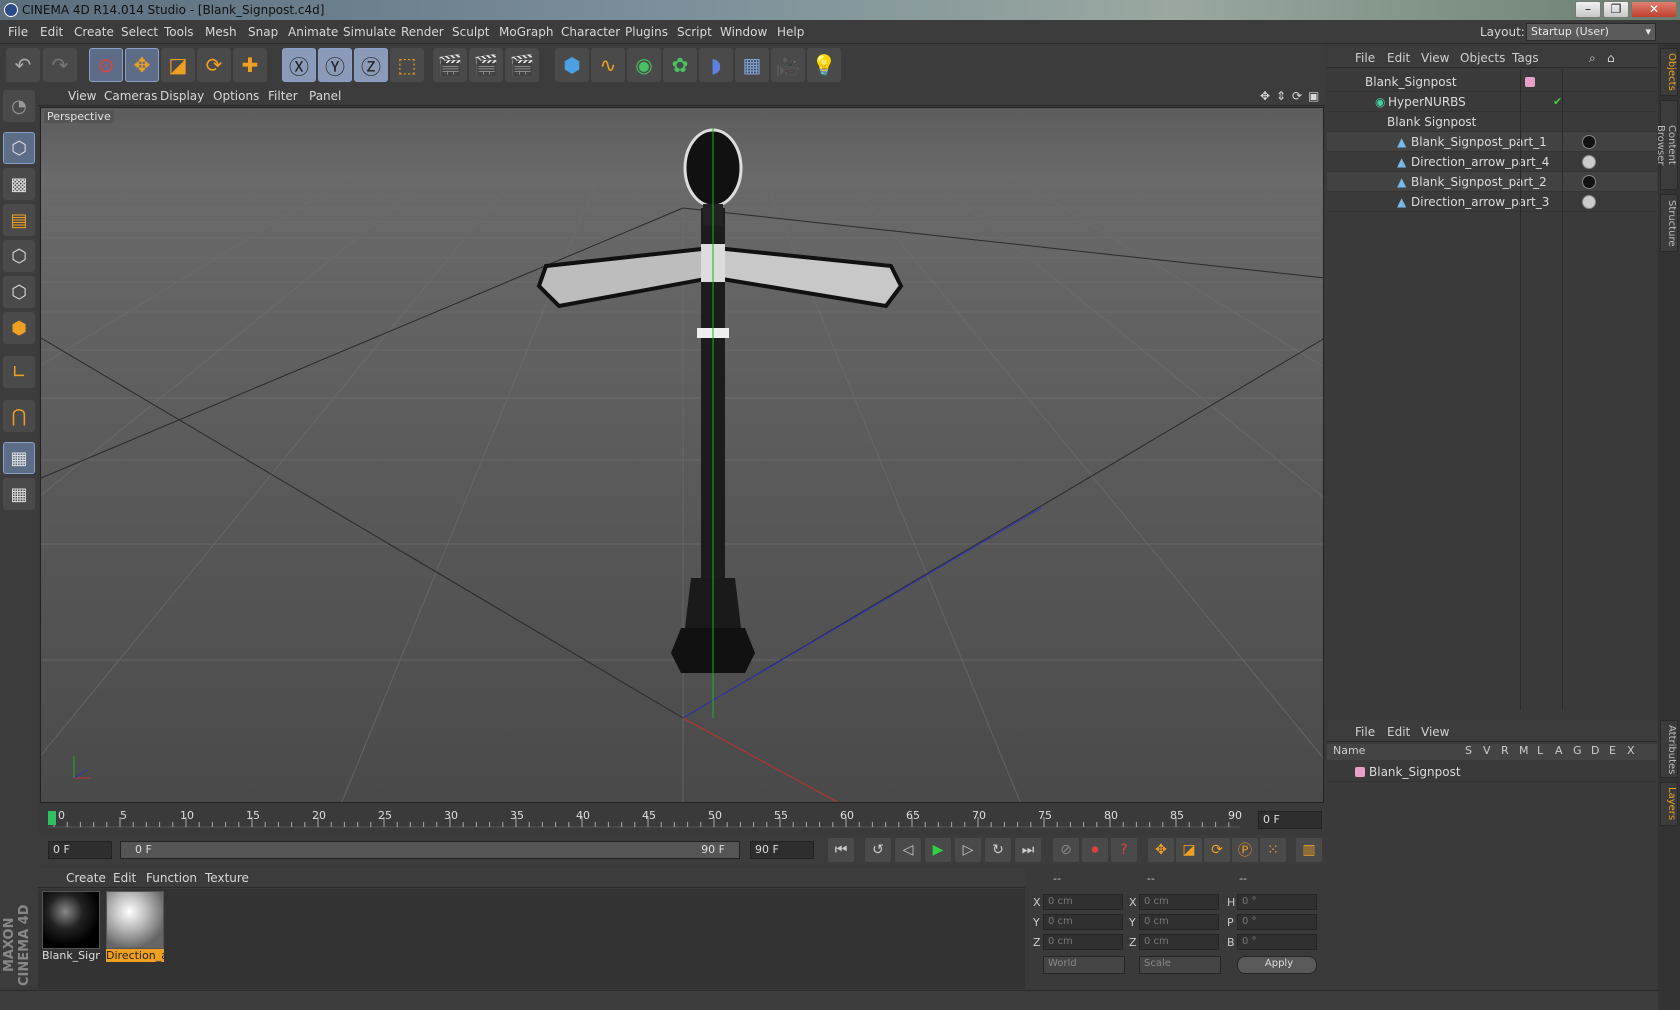 Image resolution: width=1680 pixels, height=1010 pixels. What do you see at coordinates (1525, 58) in the screenshot?
I see `objects-menu-tags: Tags` at bounding box center [1525, 58].